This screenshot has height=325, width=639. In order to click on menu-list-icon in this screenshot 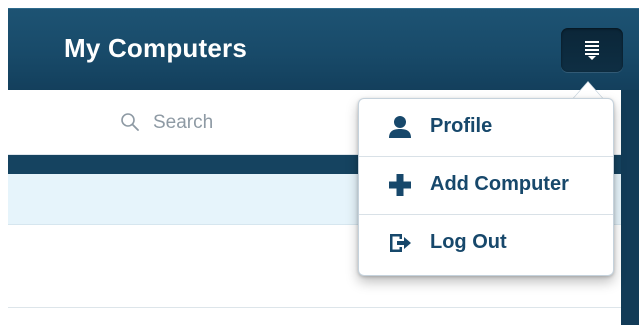, I will do `click(592, 50)`.